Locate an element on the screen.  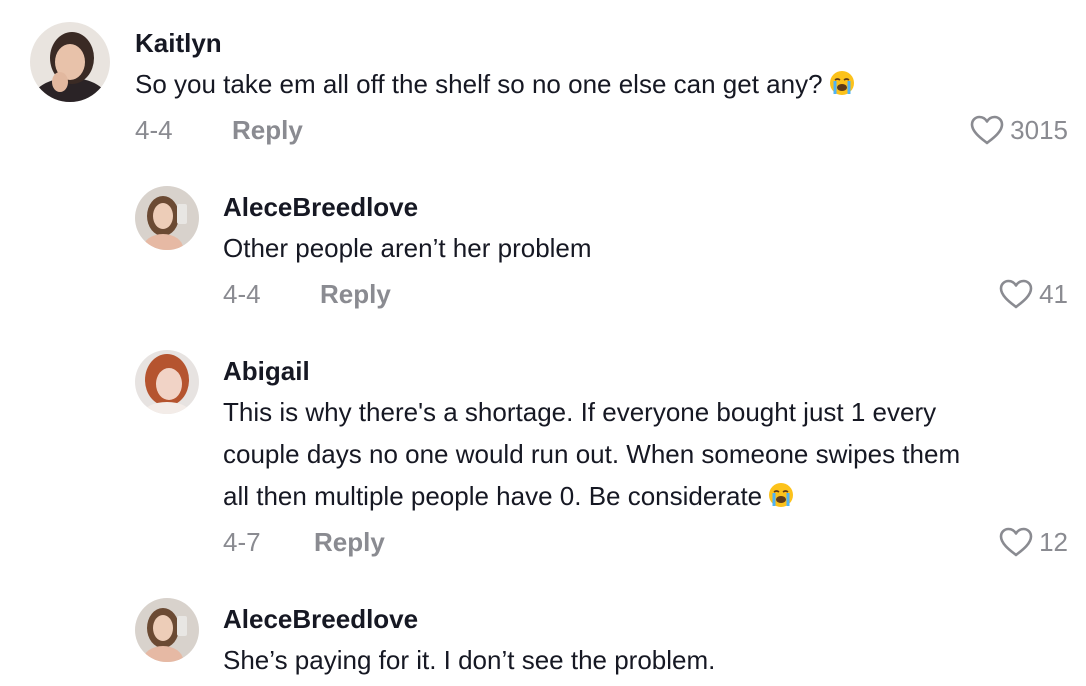
like-count: 41 is located at coordinates (1053, 294).